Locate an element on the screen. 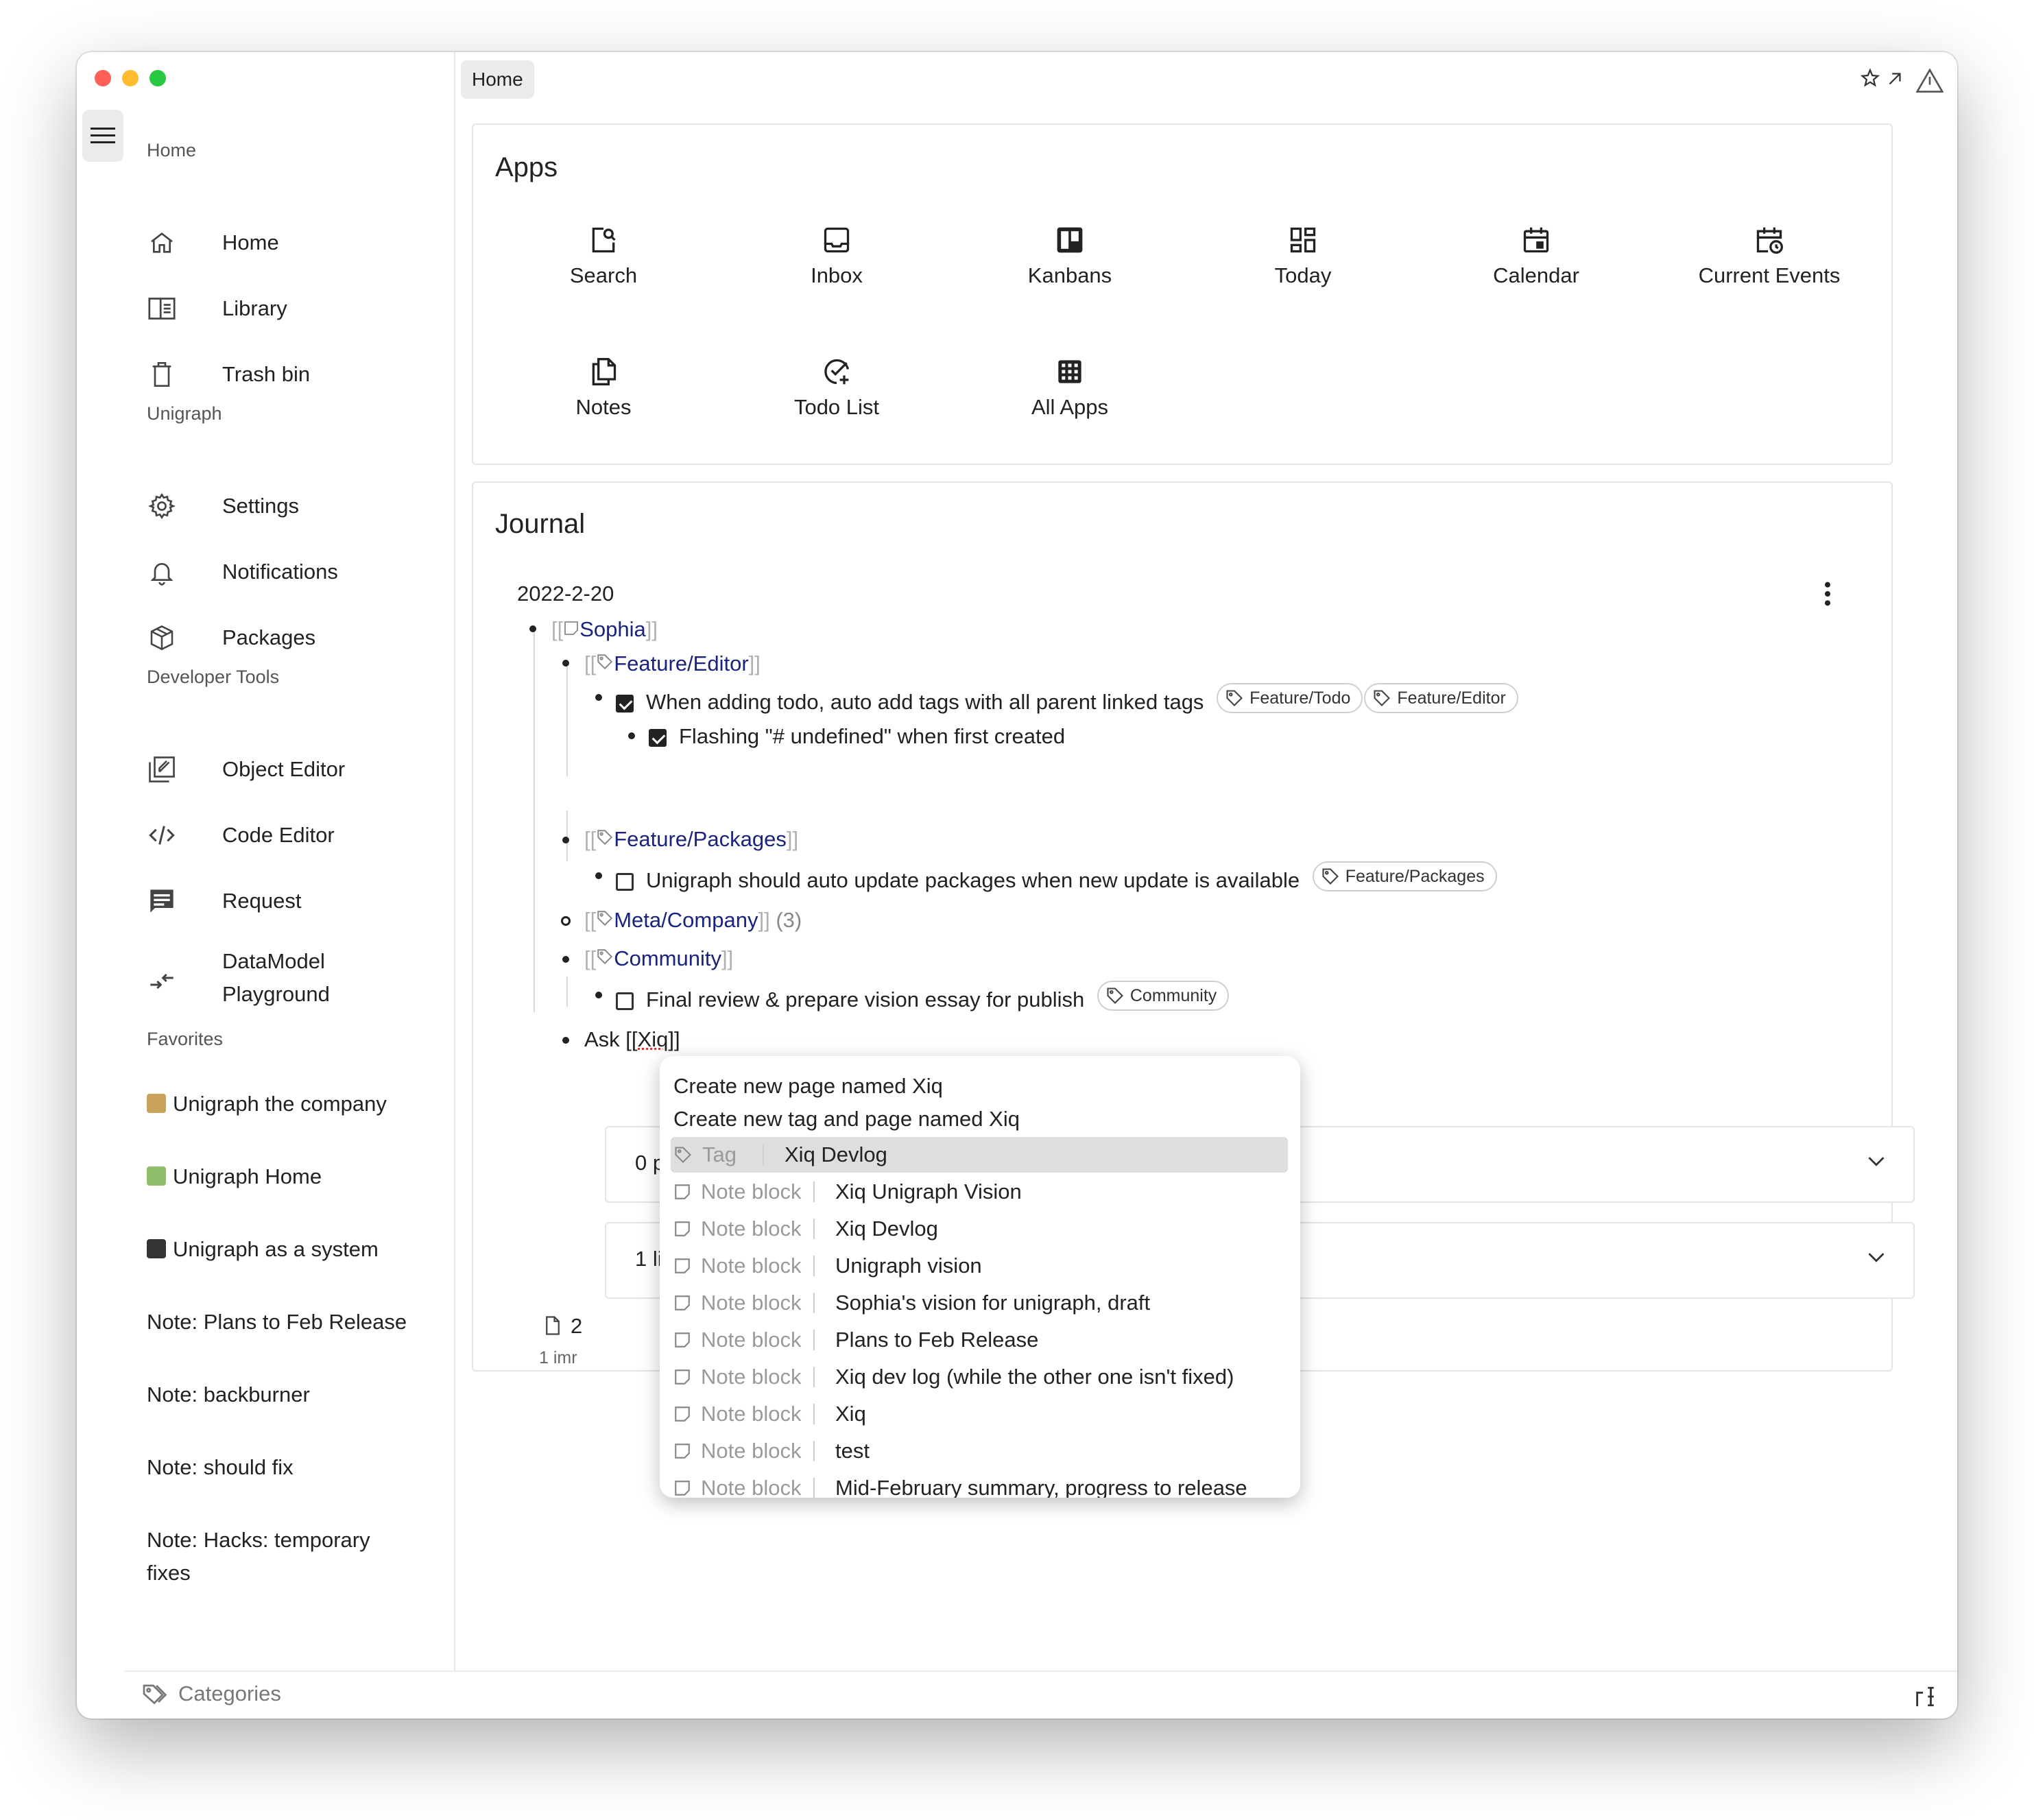 This screenshot has height=1820, width=2034. tag-chip: Feature/Todo is located at coordinates (1290, 698).